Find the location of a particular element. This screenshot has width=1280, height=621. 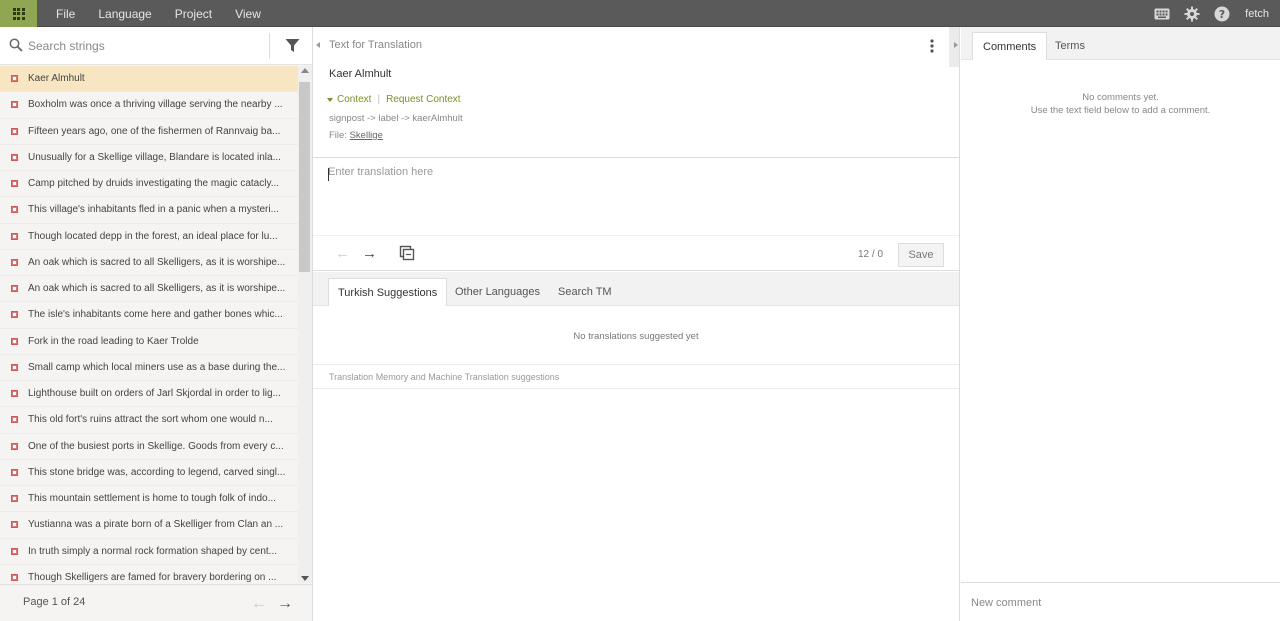

save-button: Save is located at coordinates (921, 255).